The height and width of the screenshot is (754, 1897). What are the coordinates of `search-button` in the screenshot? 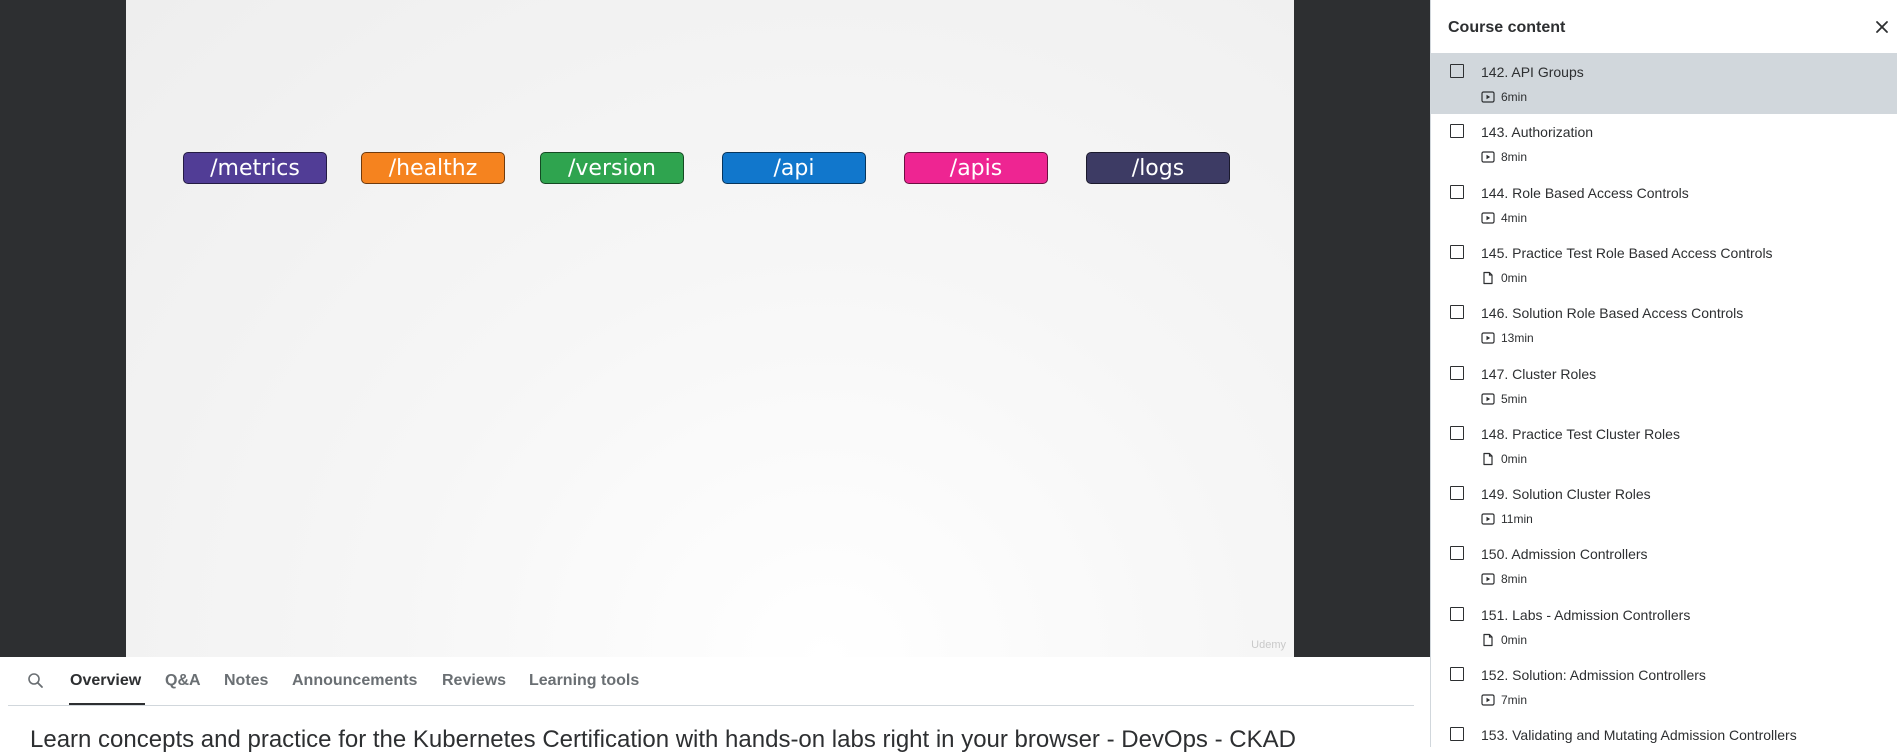 It's located at (36, 681).